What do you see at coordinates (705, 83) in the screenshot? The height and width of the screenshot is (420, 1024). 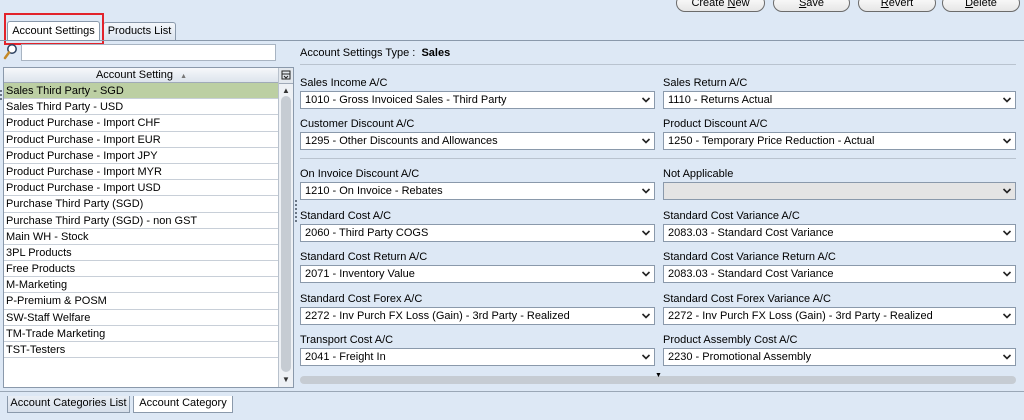 I see `sales-return-a-c-label: Sales Return A/C` at bounding box center [705, 83].